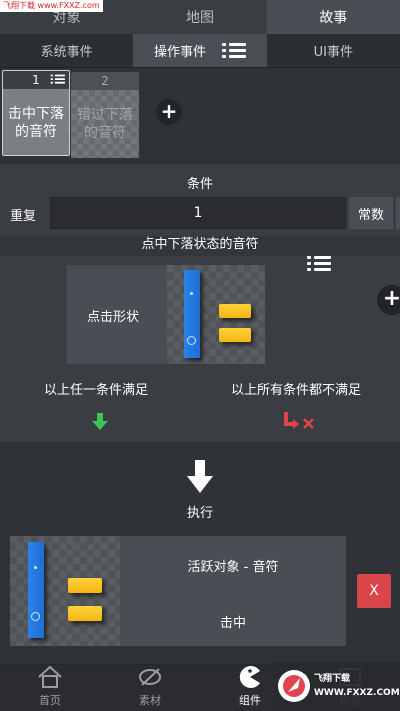  I want to click on delete-action-button: X, so click(374, 591).